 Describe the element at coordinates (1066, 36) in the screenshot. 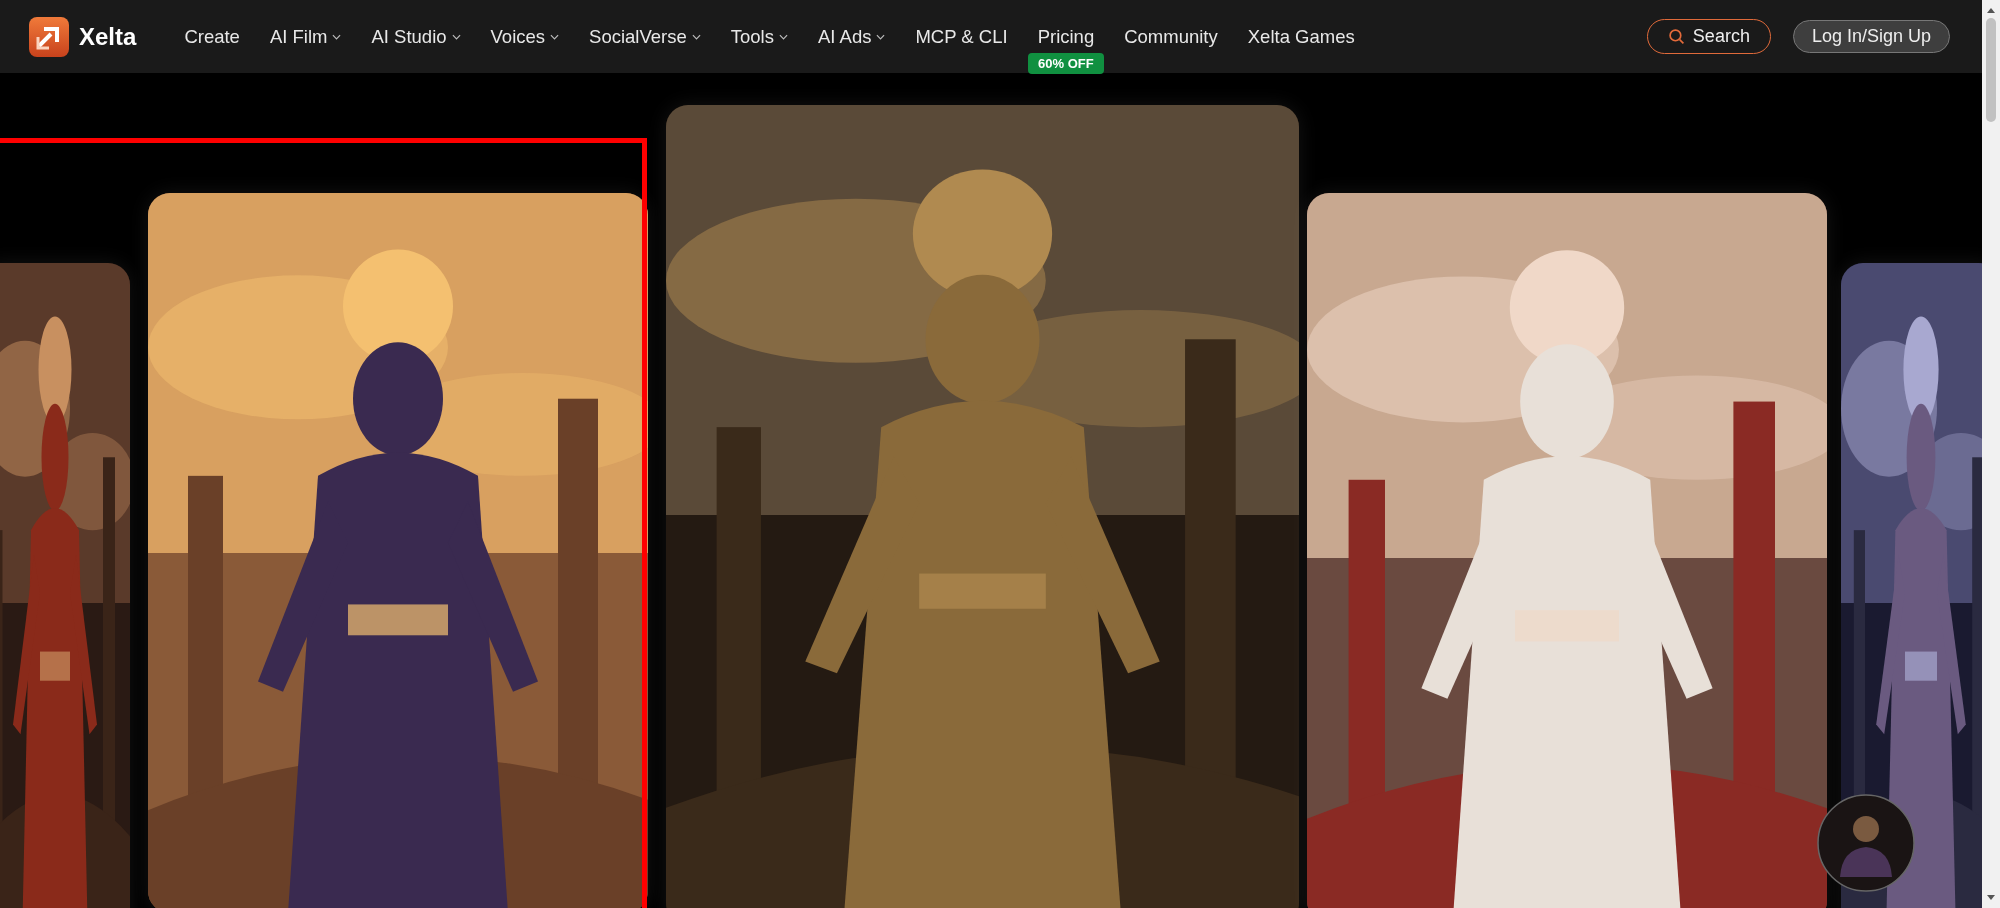

I see `nav-link: Pricing` at that location.